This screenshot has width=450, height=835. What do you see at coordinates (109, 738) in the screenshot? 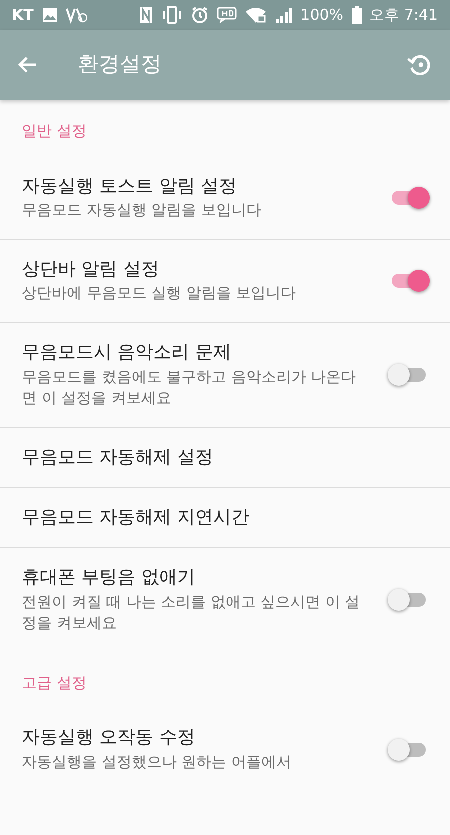
I see `setting-title: 자동실행 오작동 수정` at bounding box center [109, 738].